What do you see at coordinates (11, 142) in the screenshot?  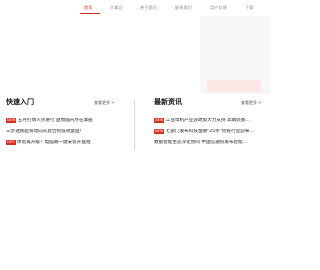 I see `hot-badge: HOT` at bounding box center [11, 142].